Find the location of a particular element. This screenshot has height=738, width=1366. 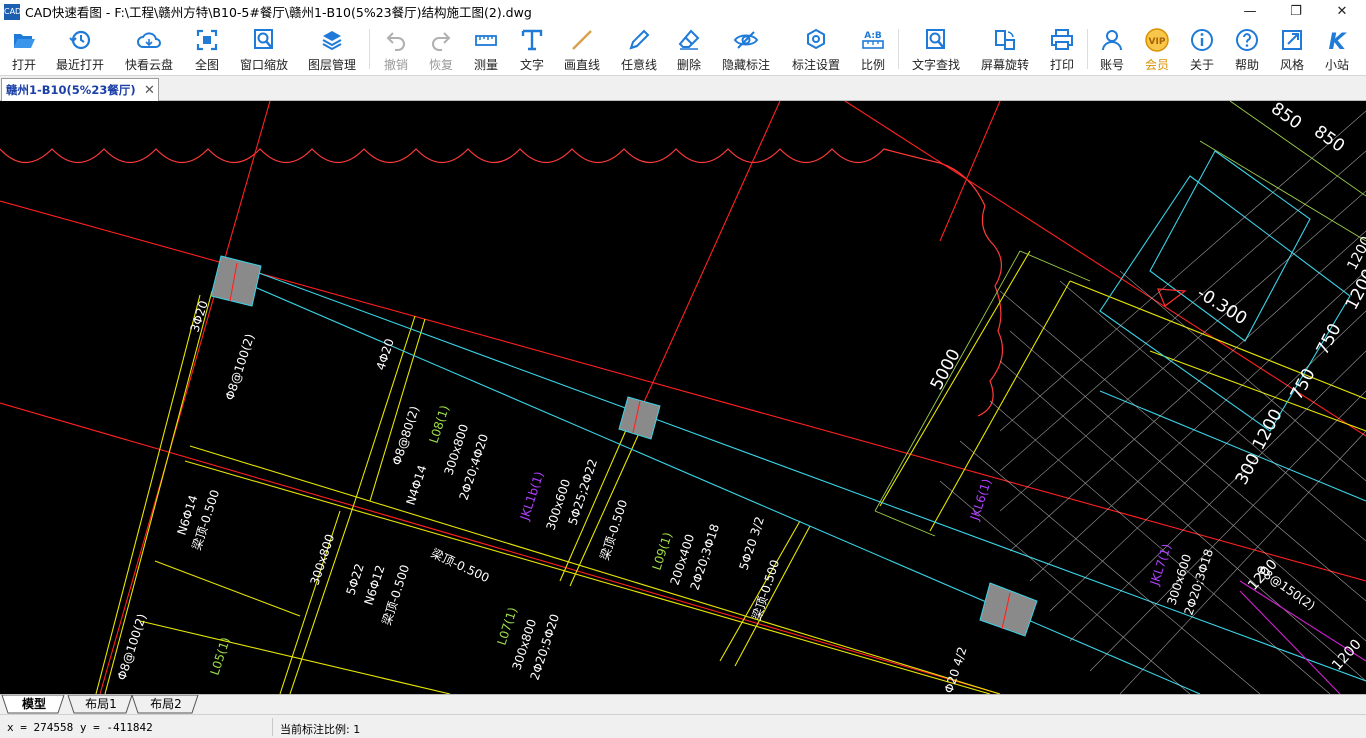

measure-button: 测量 is located at coordinates (486, 50).